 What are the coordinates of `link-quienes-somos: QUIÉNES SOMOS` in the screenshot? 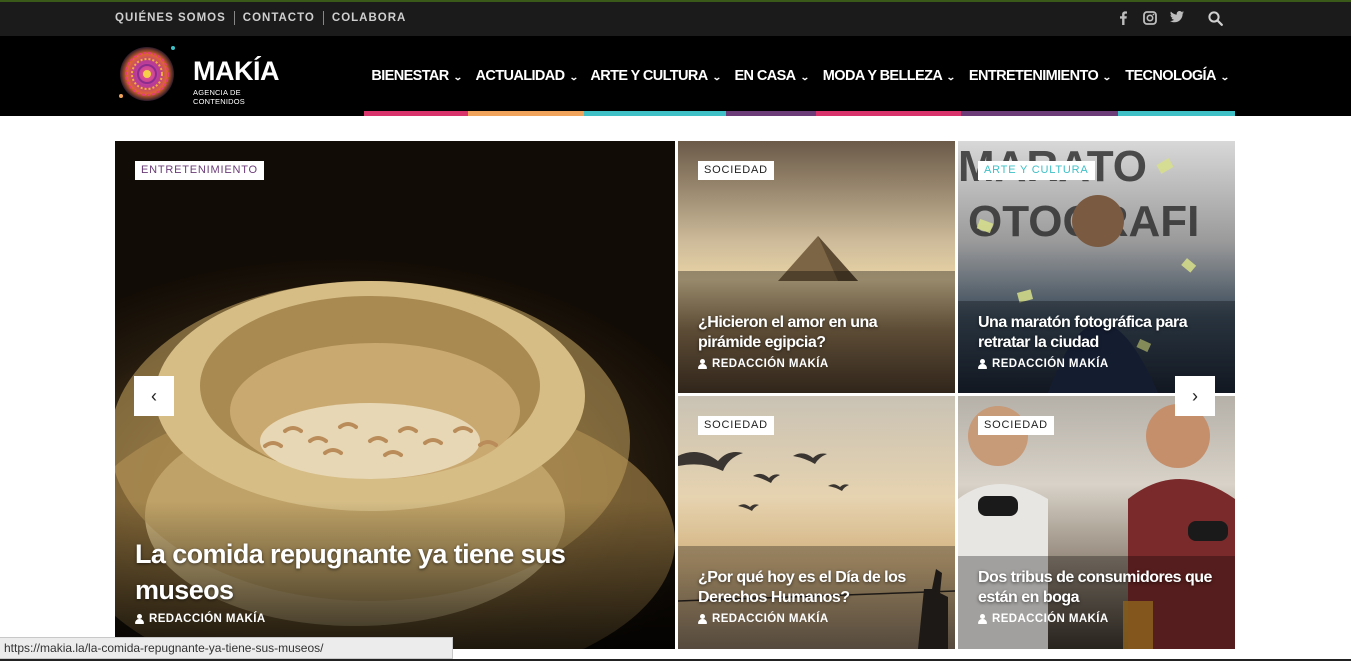 It's located at (174, 18).